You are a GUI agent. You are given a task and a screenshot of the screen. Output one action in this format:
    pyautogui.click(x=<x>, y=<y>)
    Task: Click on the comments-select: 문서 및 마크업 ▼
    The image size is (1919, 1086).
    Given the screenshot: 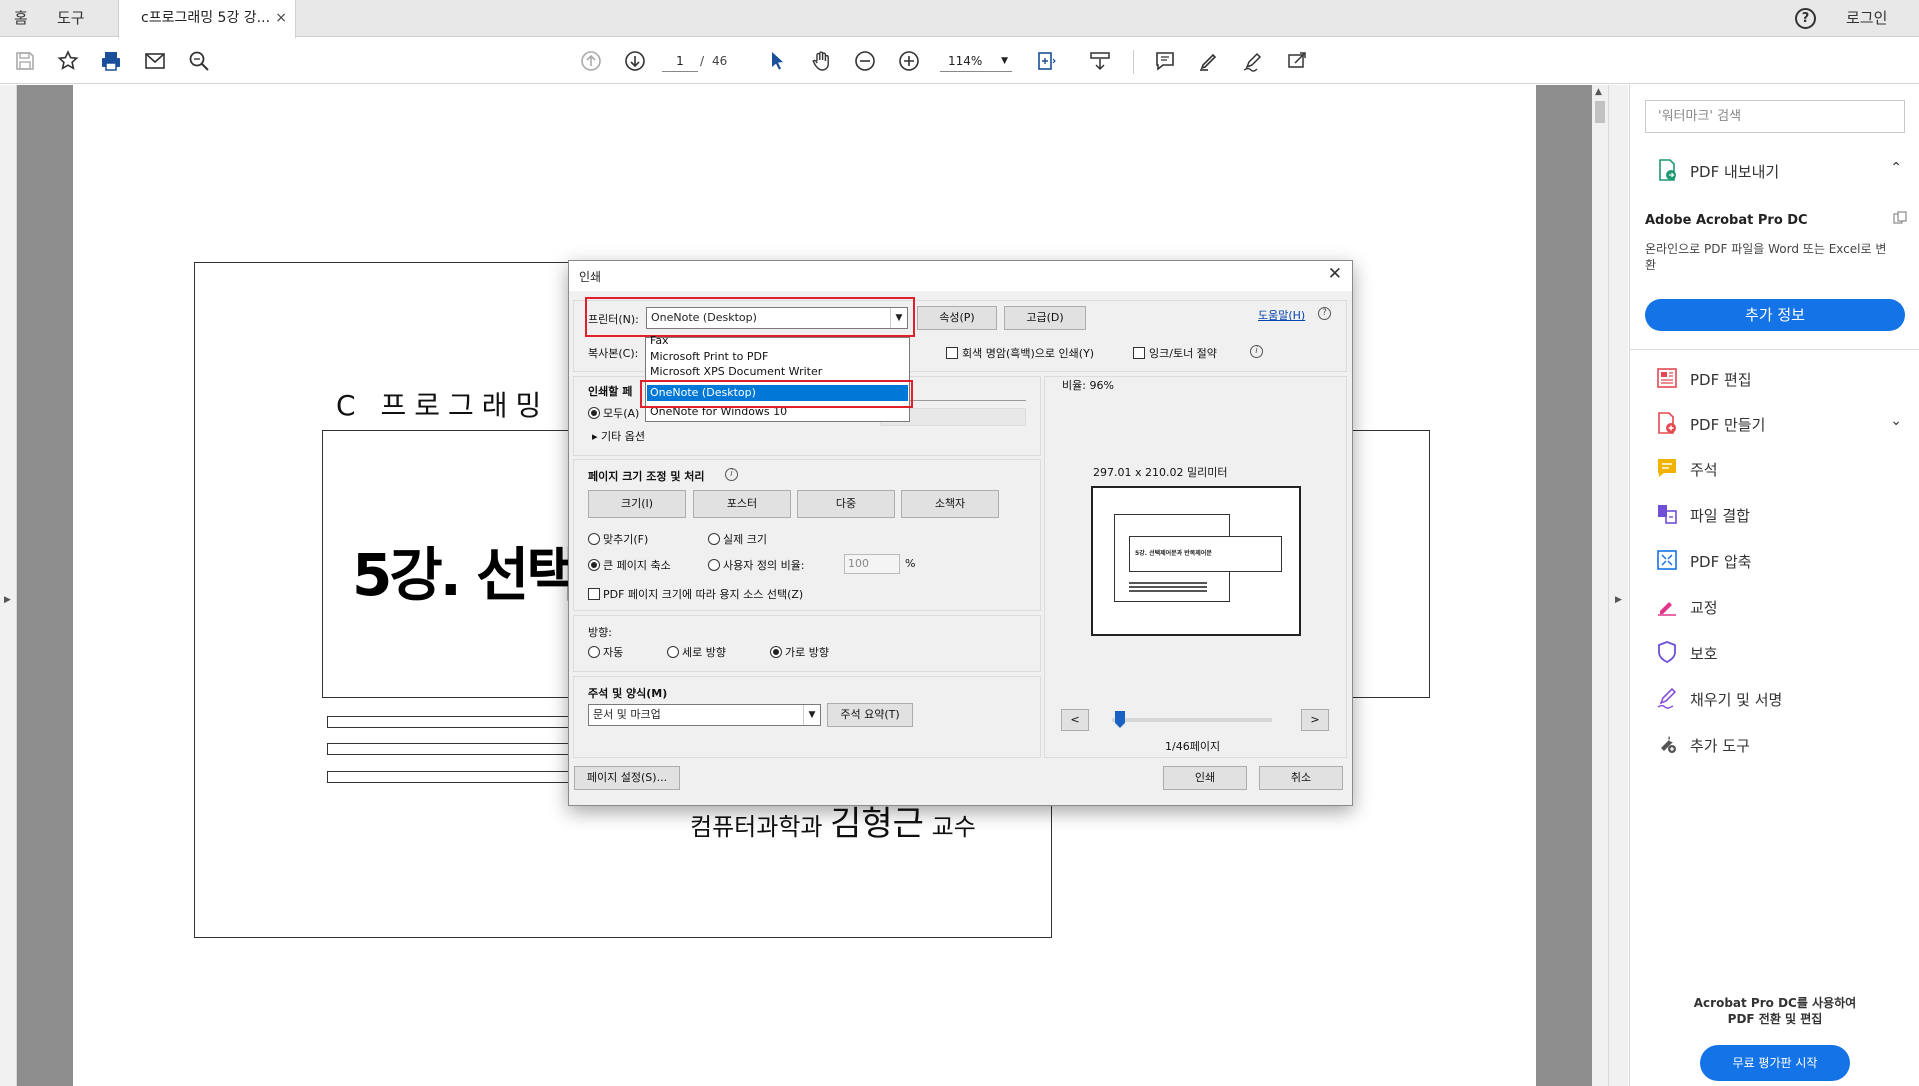 What is the action you would take?
    pyautogui.click(x=704, y=715)
    